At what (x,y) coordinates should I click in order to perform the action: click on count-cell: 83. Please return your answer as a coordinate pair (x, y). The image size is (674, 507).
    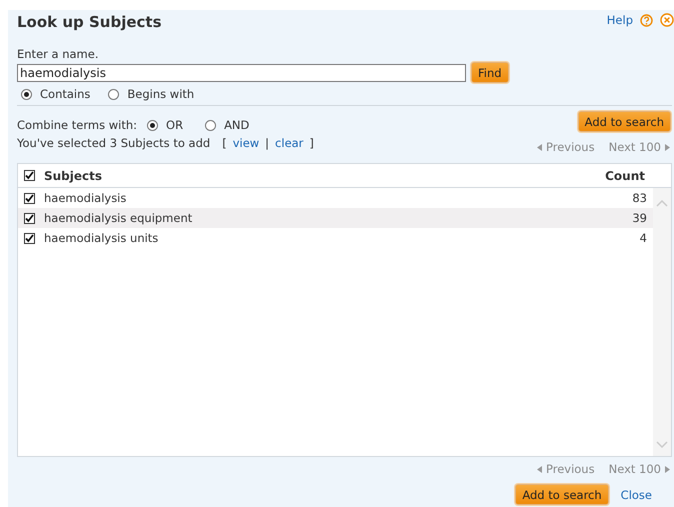
    Looking at the image, I should click on (639, 198).